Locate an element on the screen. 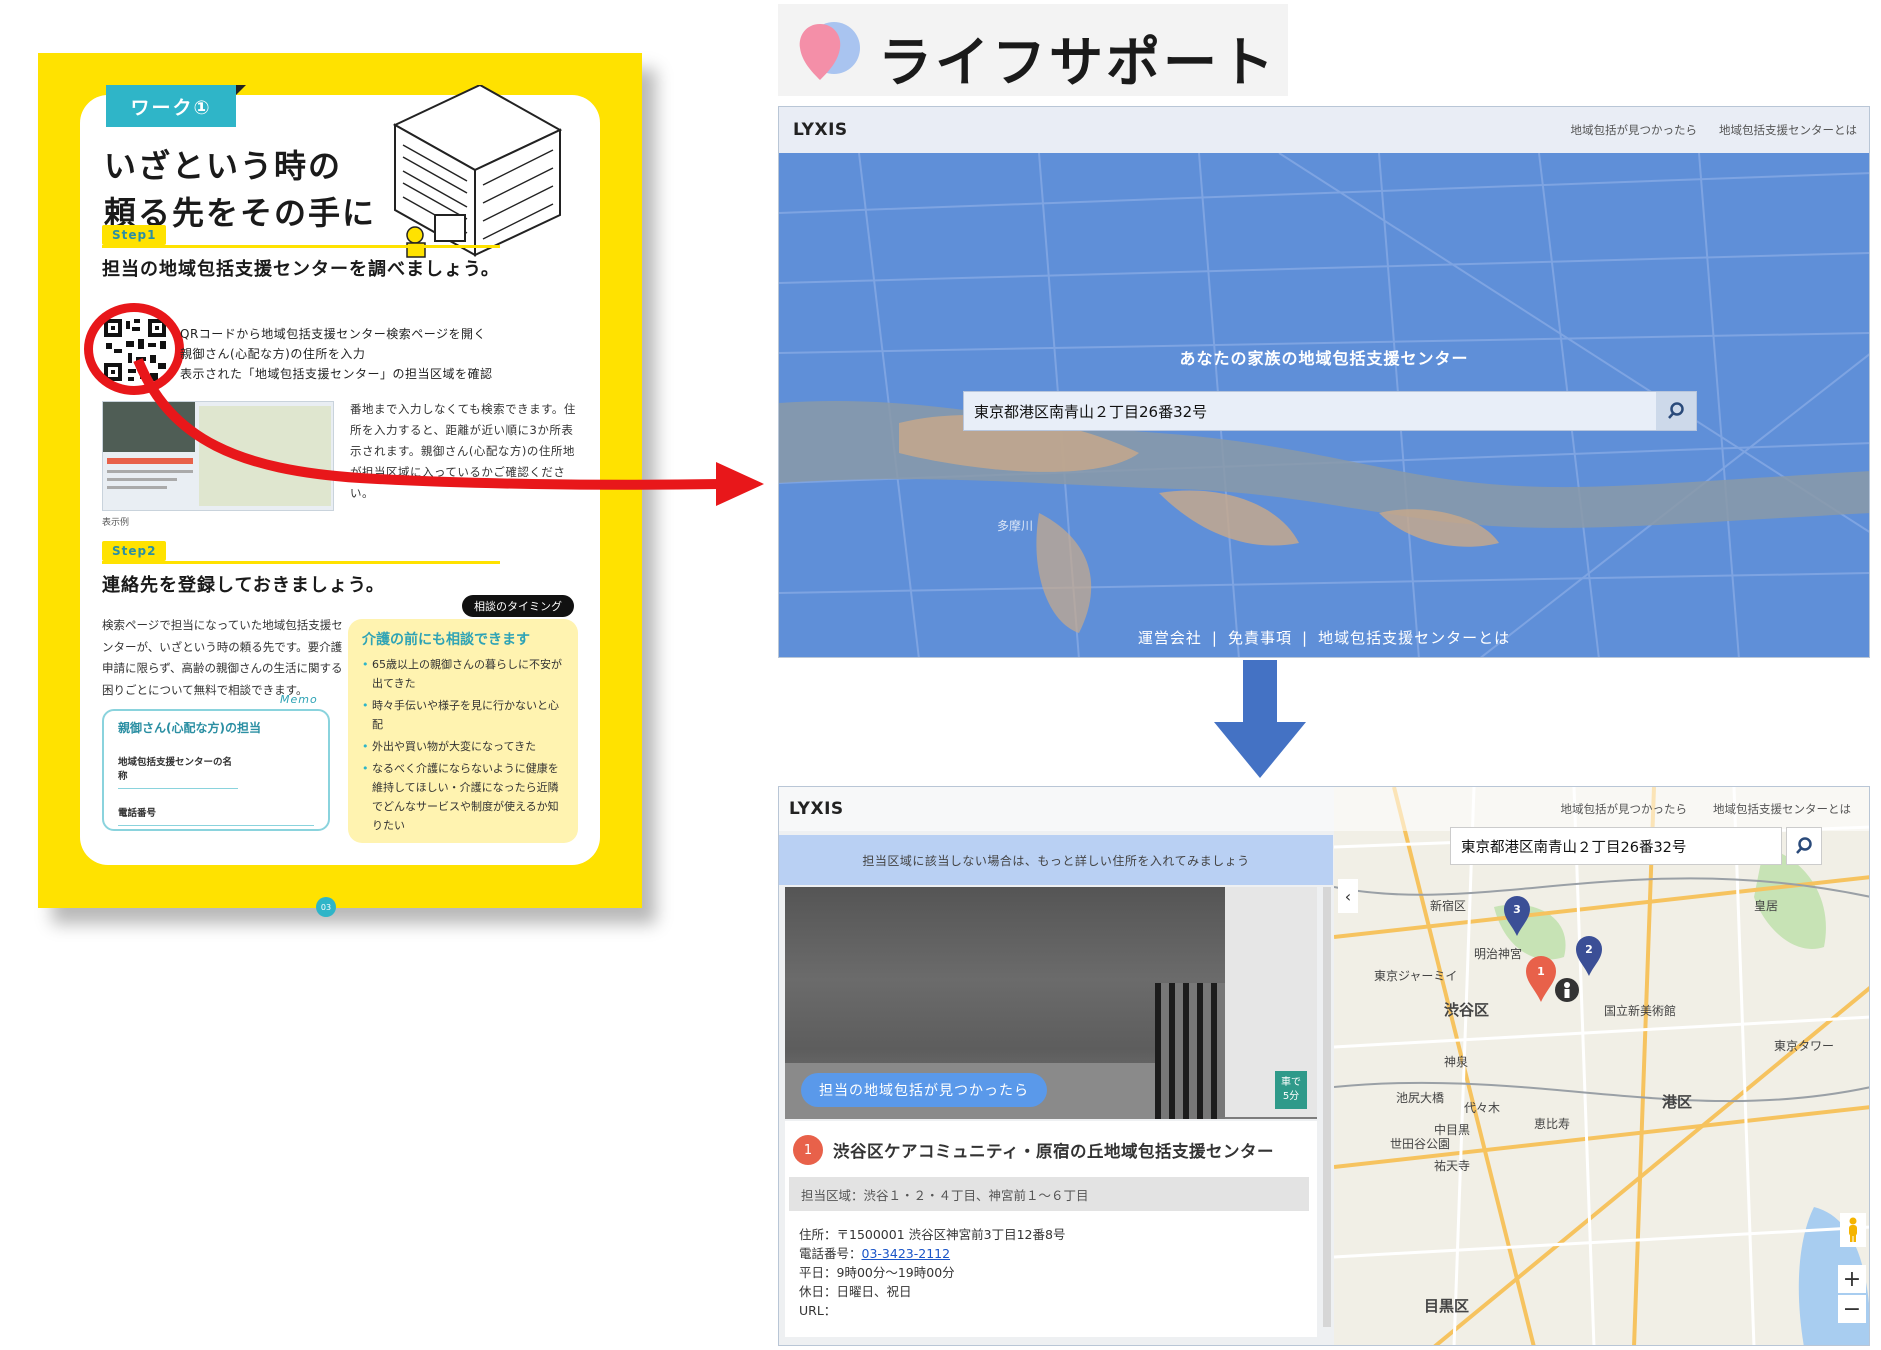  result-map-graphic is located at coordinates (1601, 1066).